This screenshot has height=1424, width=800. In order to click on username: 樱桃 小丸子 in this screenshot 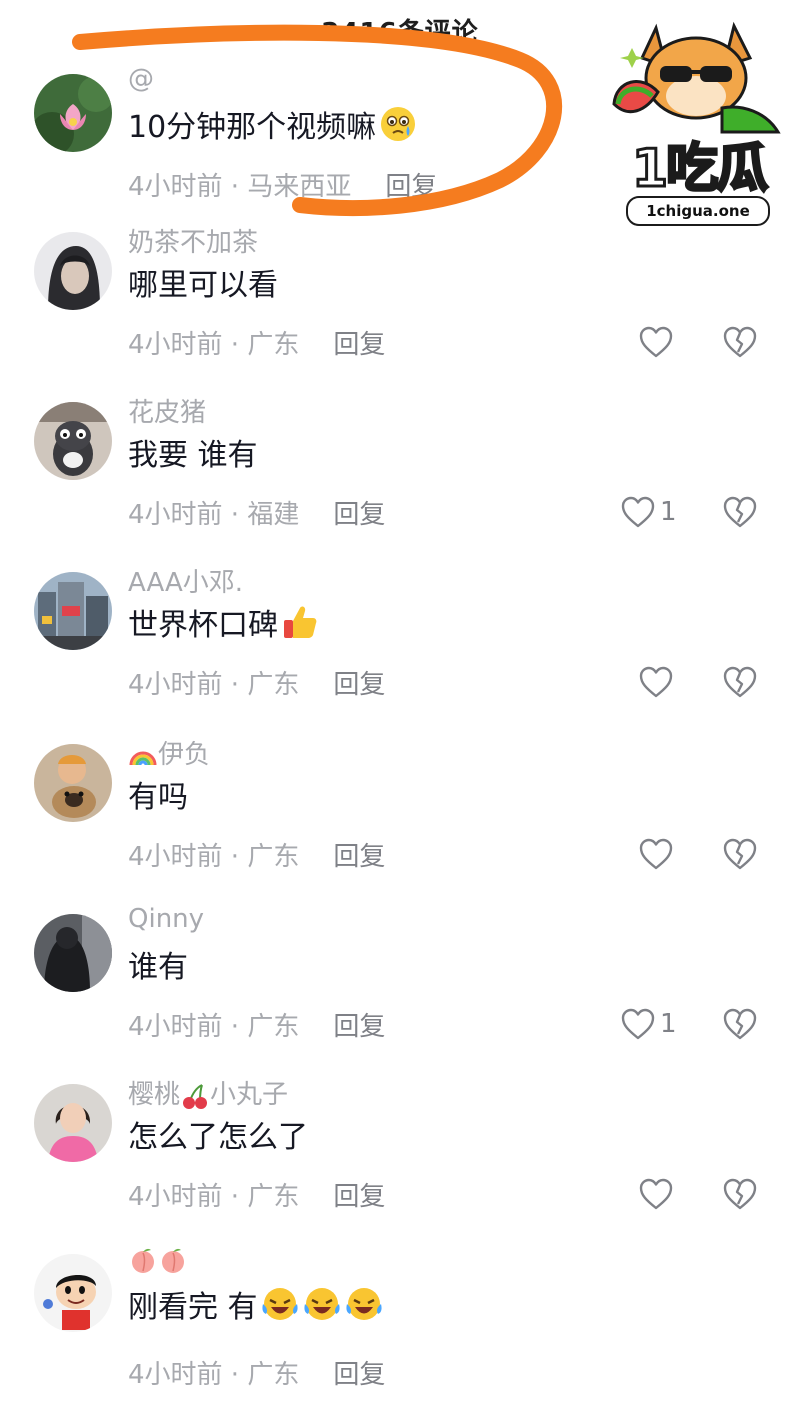, I will do `click(208, 1092)`.